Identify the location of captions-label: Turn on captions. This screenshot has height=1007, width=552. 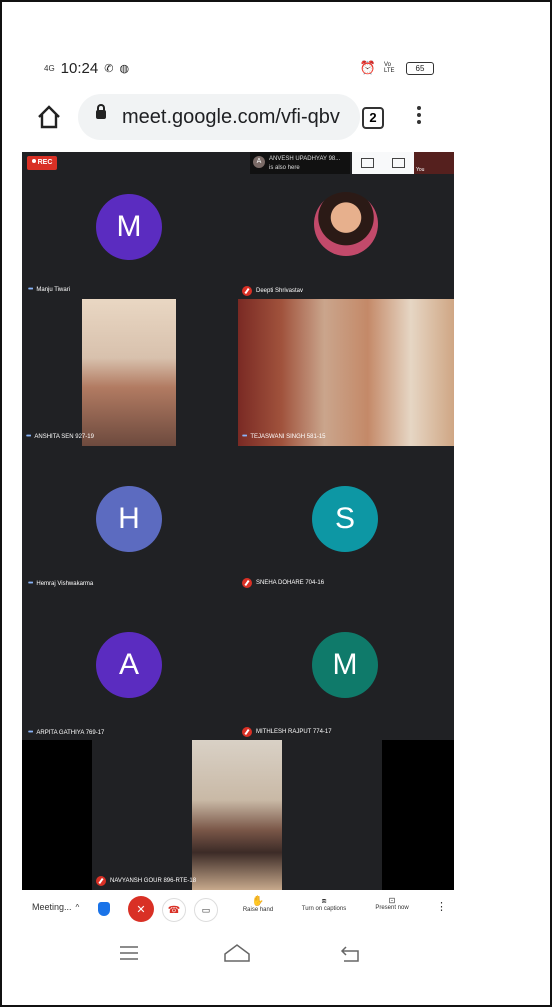
(324, 909).